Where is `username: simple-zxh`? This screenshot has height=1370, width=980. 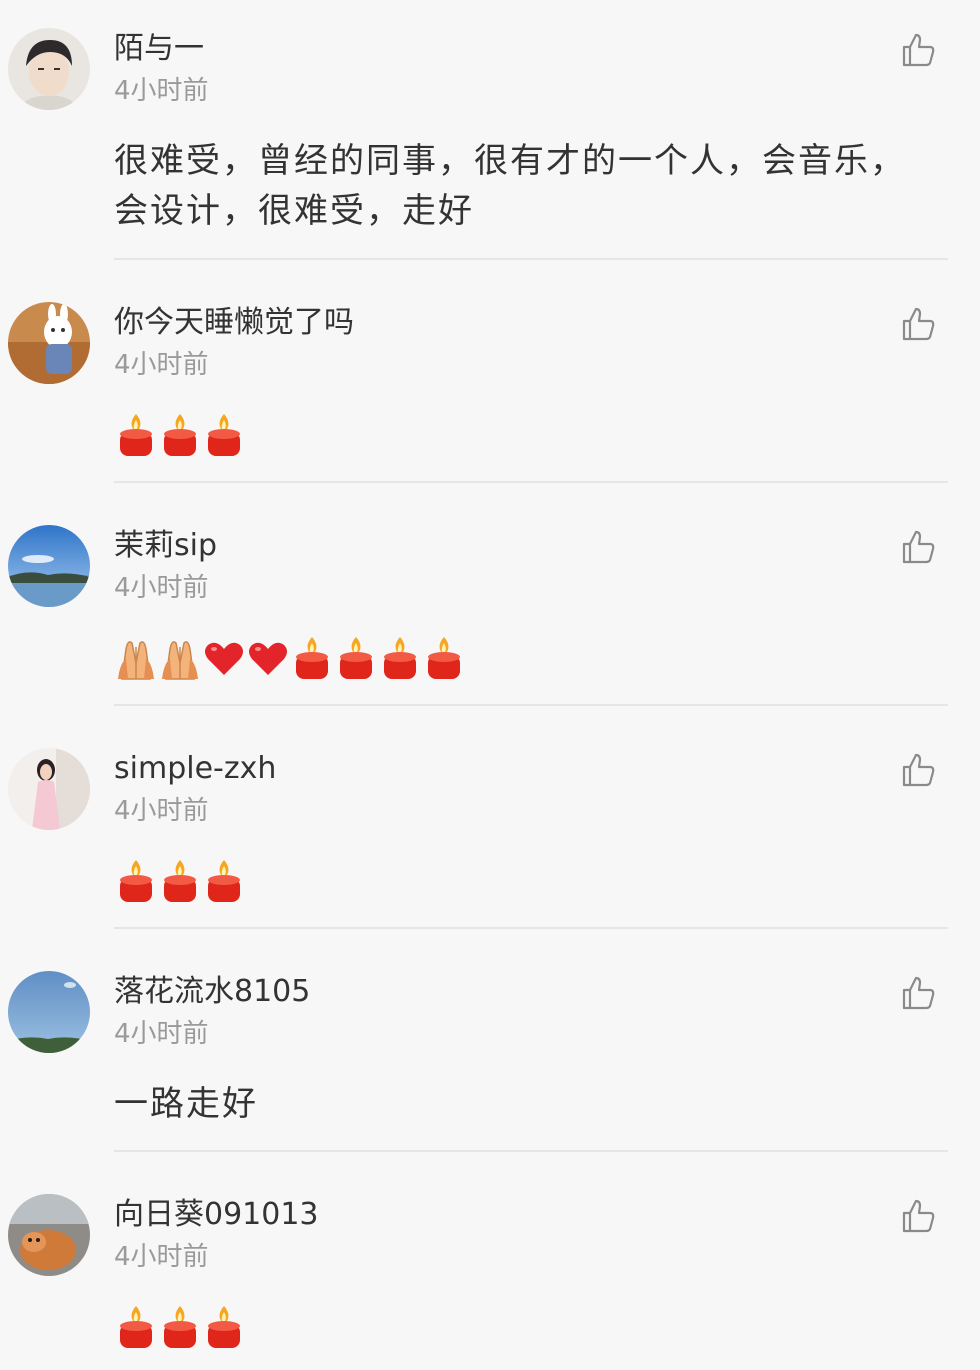
username: simple-zxh is located at coordinates (195, 769).